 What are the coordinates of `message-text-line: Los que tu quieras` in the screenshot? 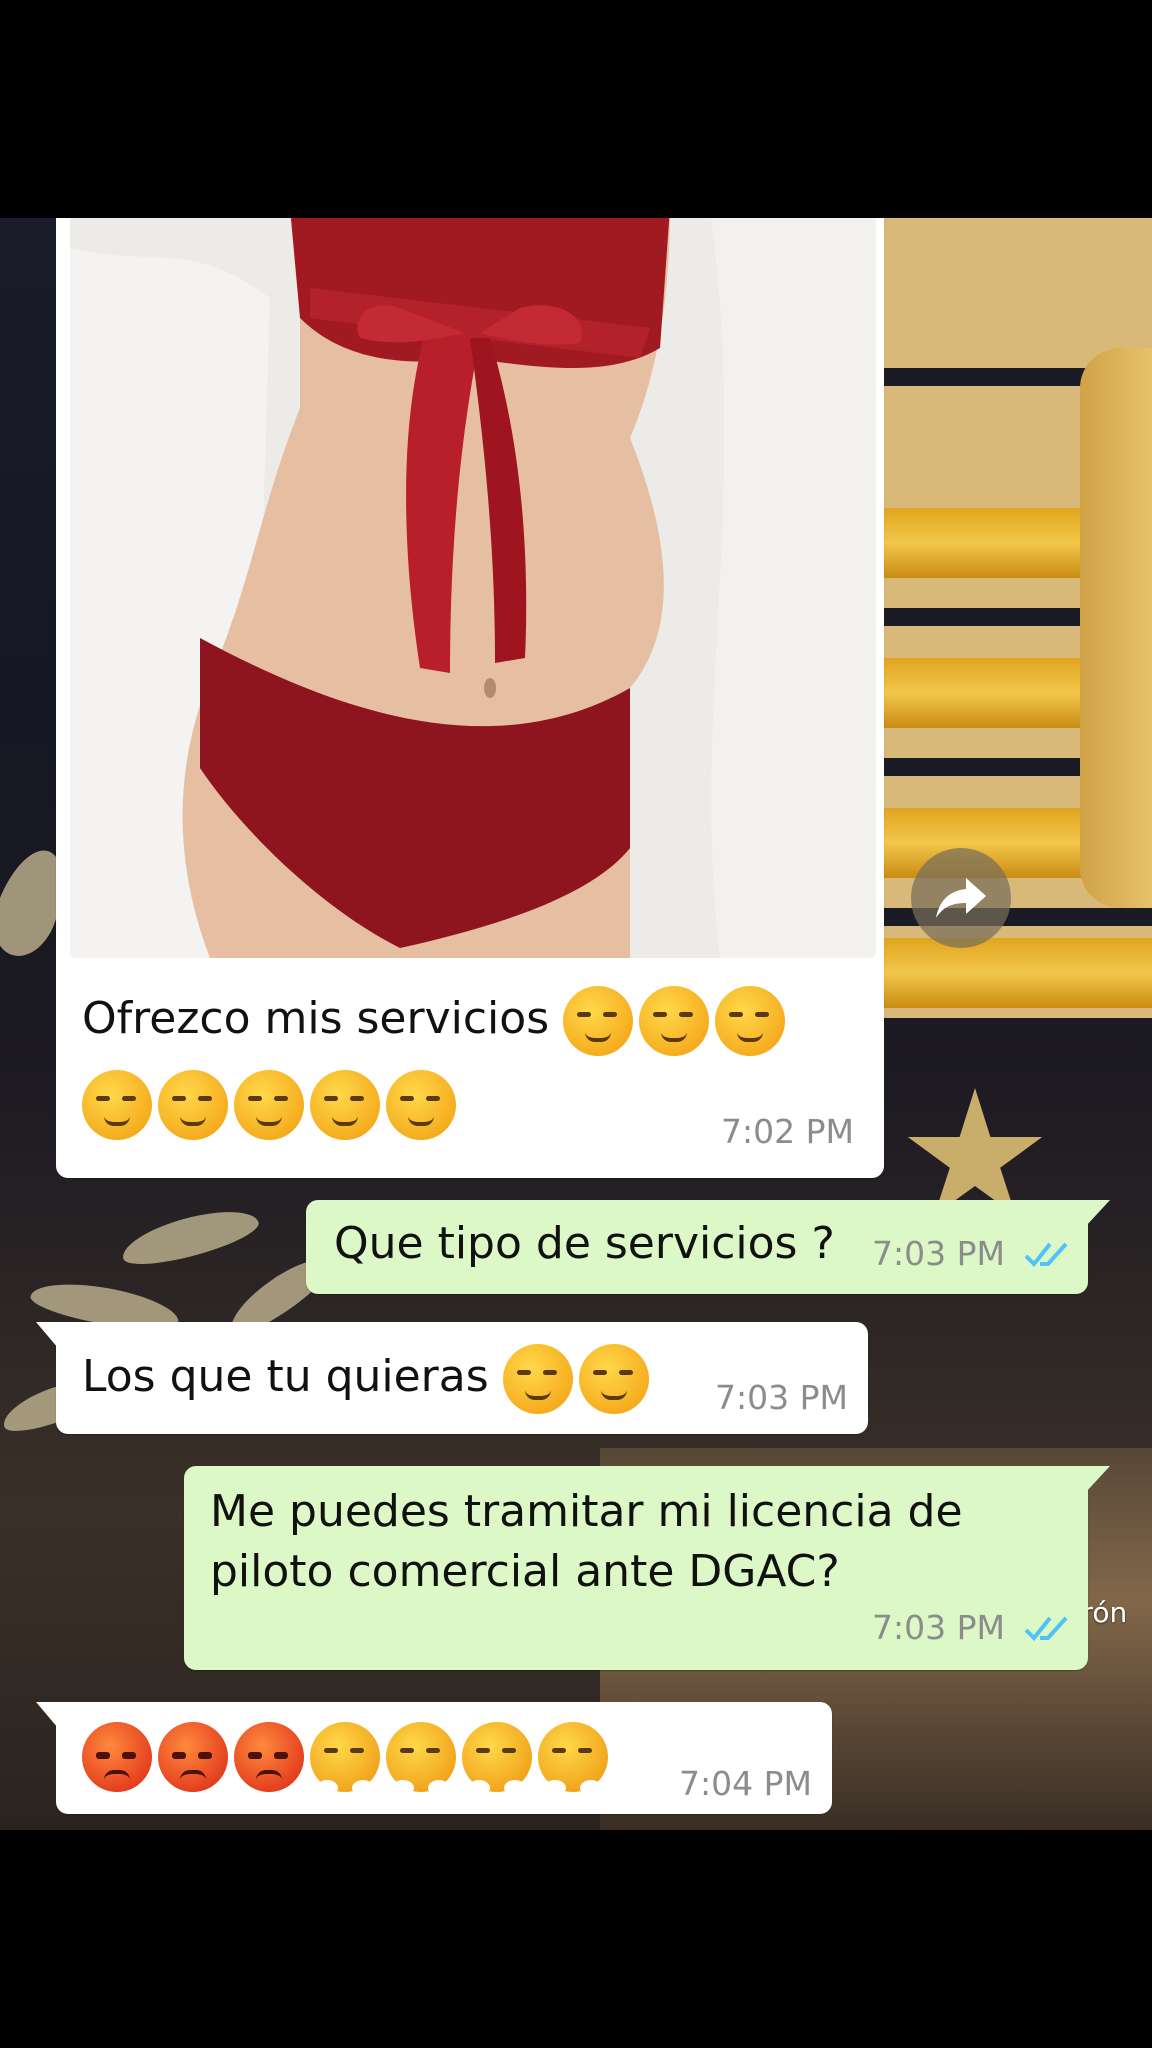 It's located at (368, 1379).